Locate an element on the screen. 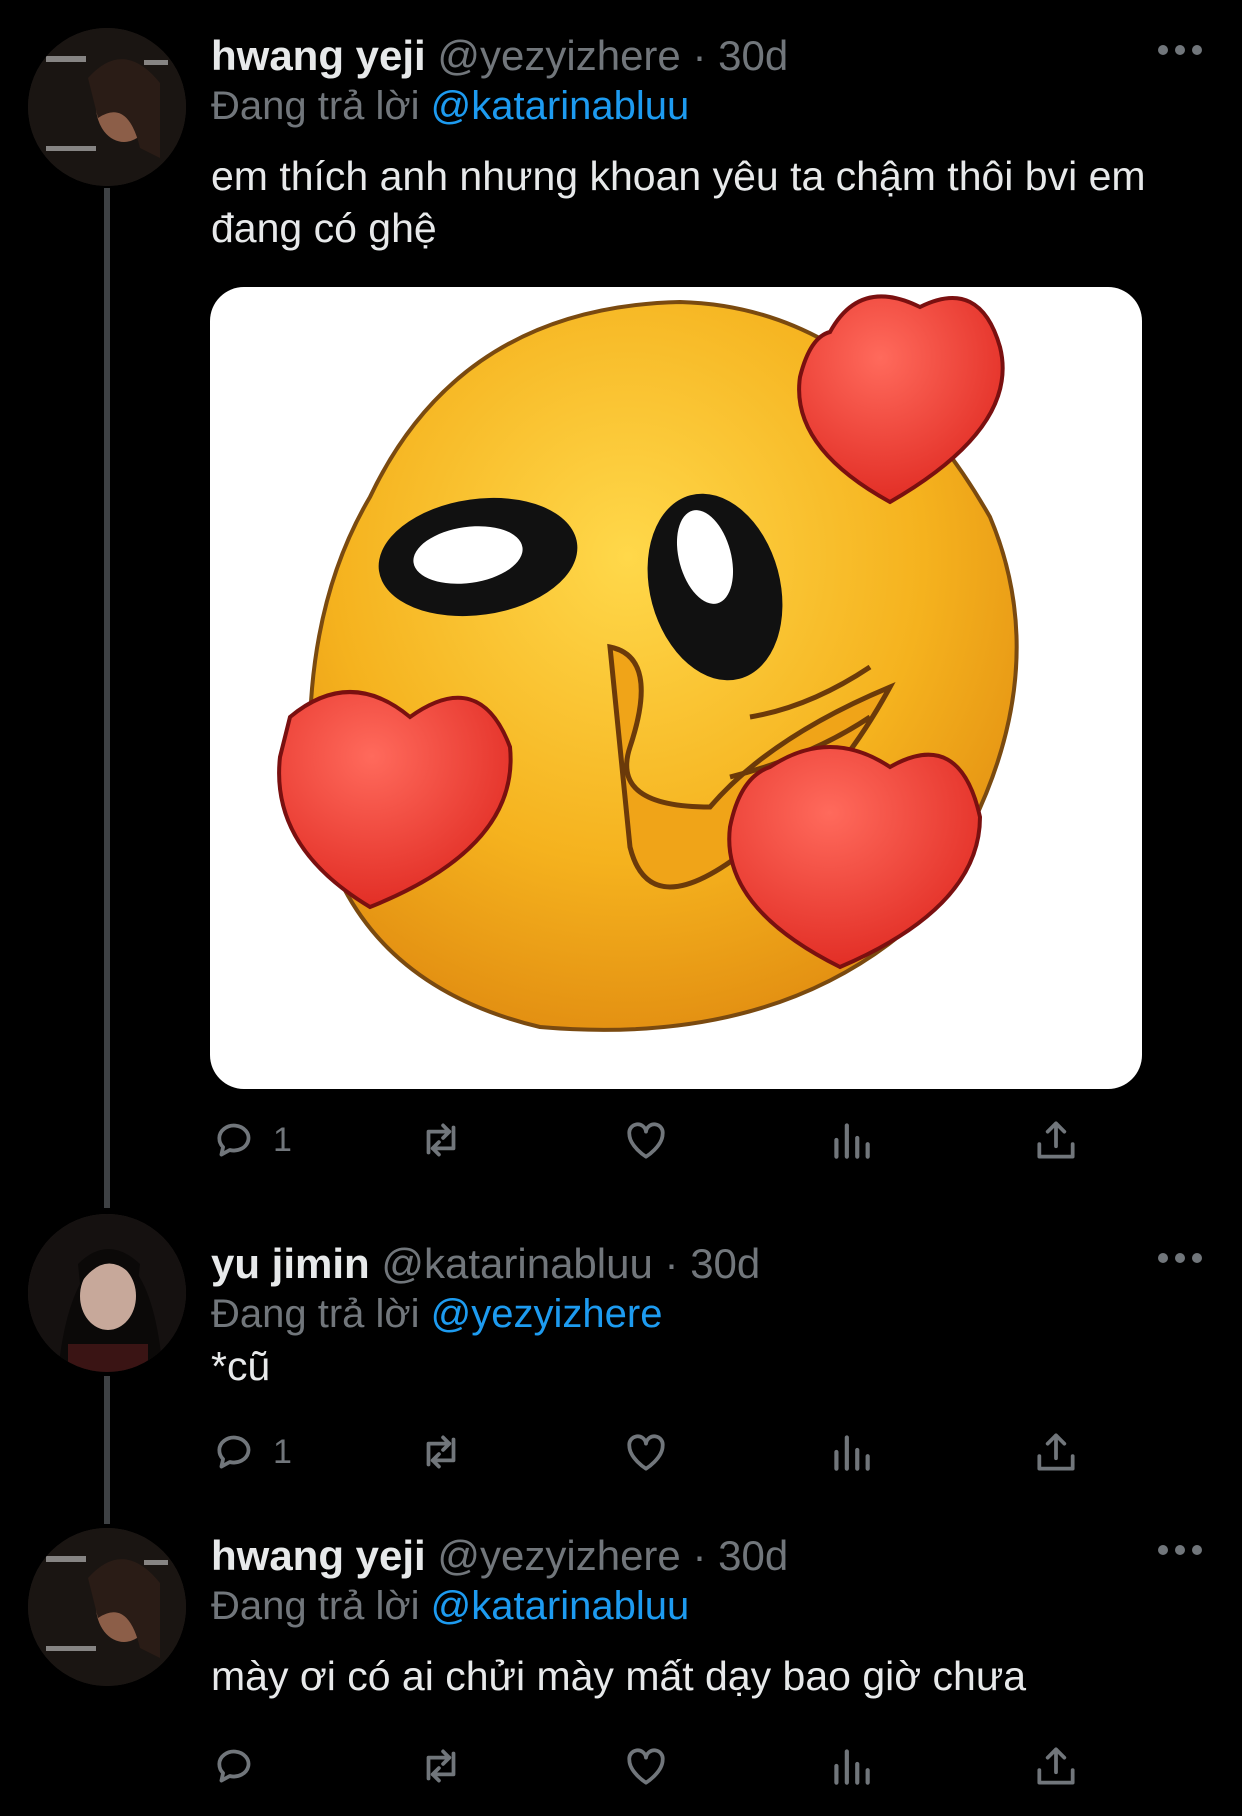 The image size is (1242, 1816). reply-context: Đang trả lời @yezyizhere is located at coordinates (436, 1314).